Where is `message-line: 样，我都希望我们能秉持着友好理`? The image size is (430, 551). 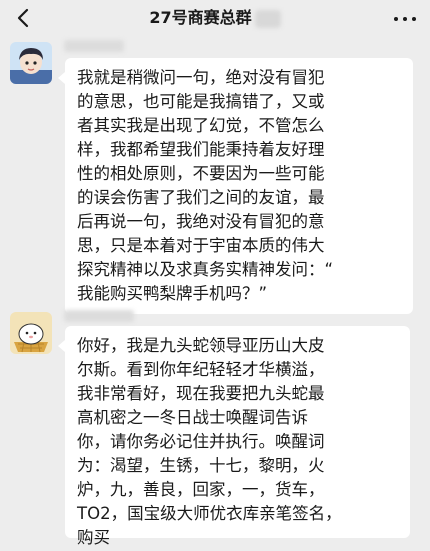
message-line: 样，我都希望我们能秉持着友好理 is located at coordinates (201, 149).